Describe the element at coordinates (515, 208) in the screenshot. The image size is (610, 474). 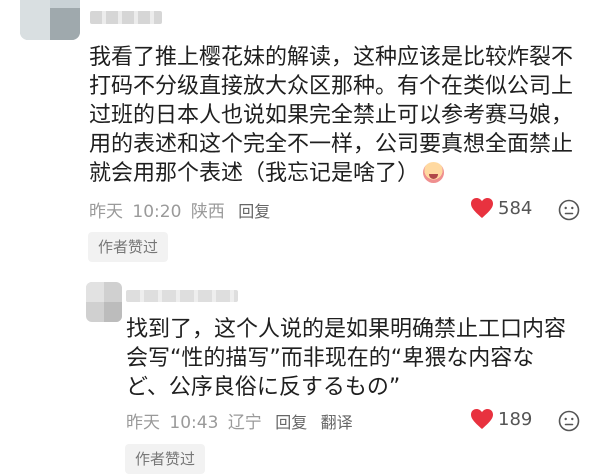
I see `like-count: 584` at that location.